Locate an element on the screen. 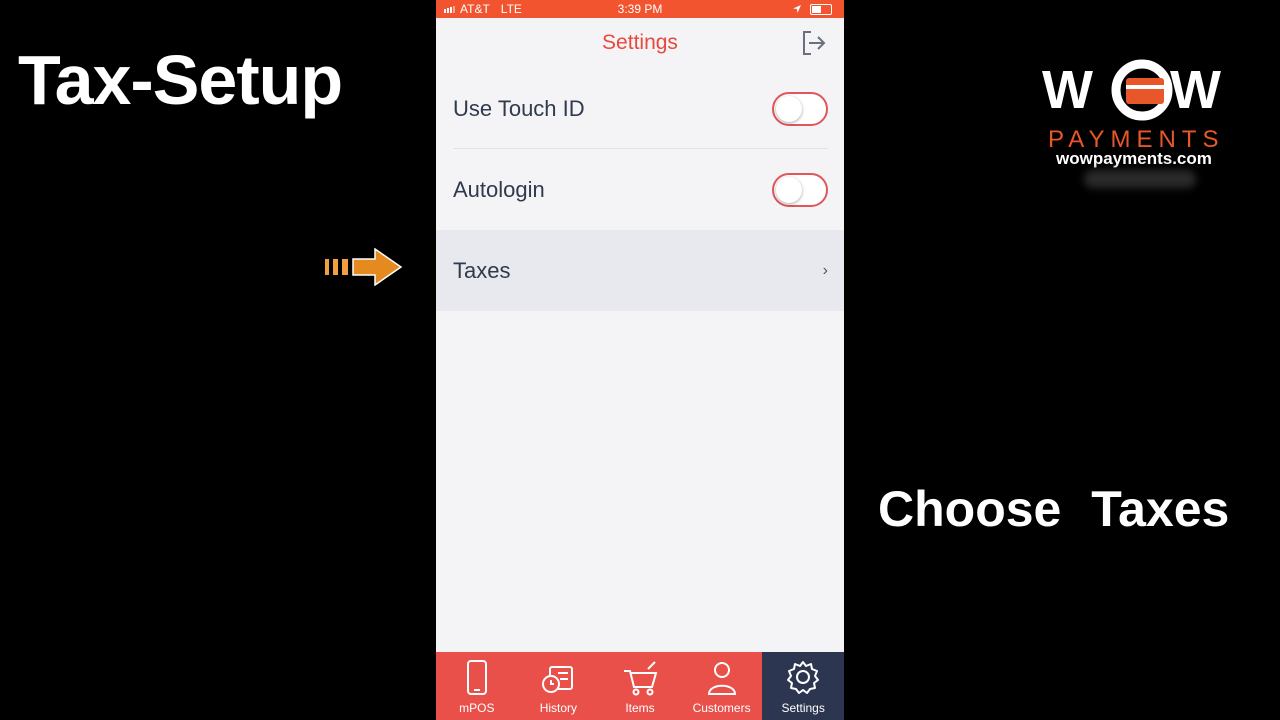  tab-mpos: mPOS is located at coordinates (477, 686).